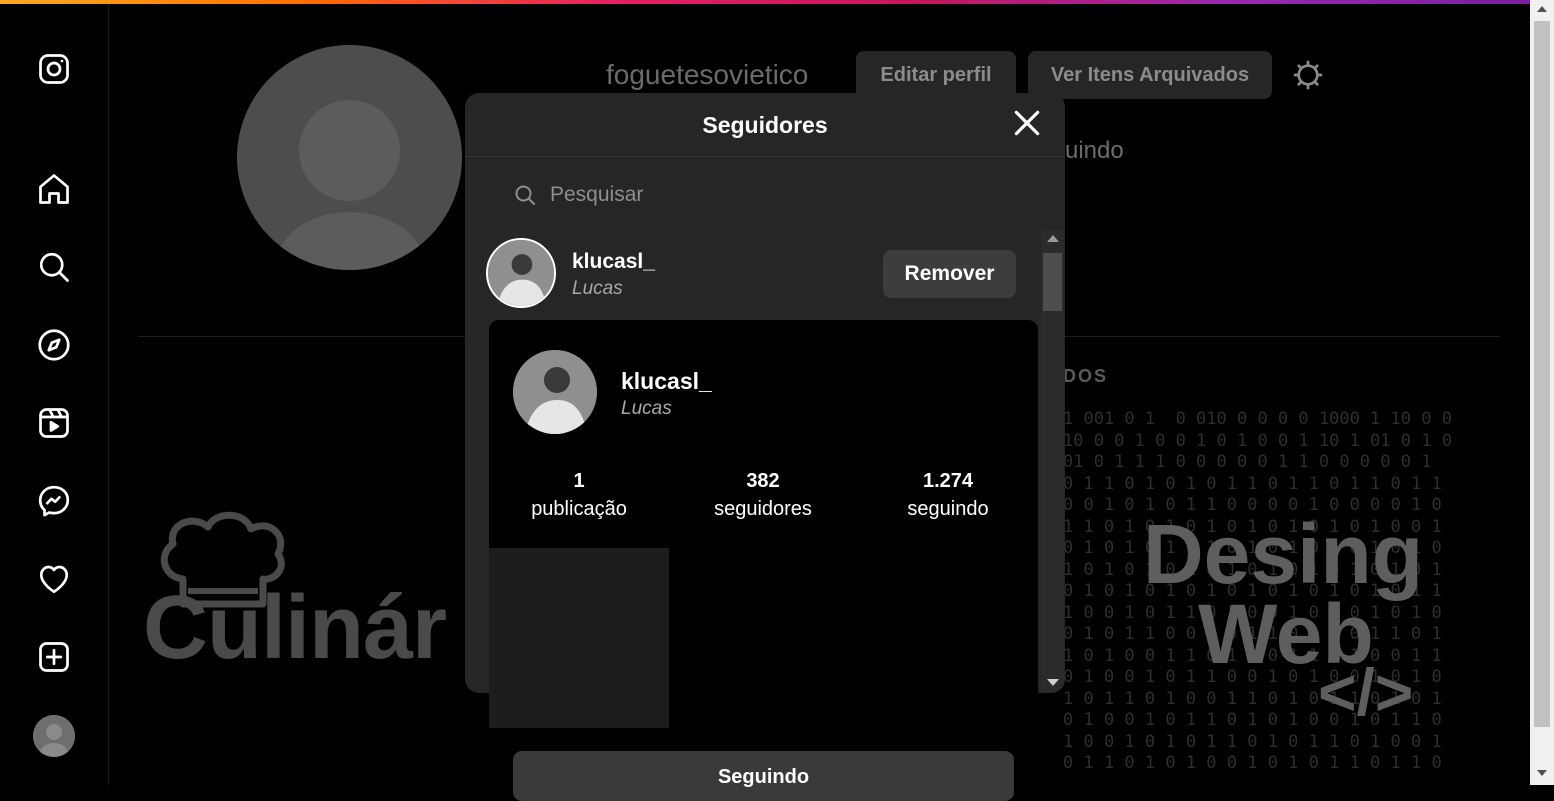  What do you see at coordinates (1085, 376) in the screenshot?
I see `posts-tab-fragment: DOS` at bounding box center [1085, 376].